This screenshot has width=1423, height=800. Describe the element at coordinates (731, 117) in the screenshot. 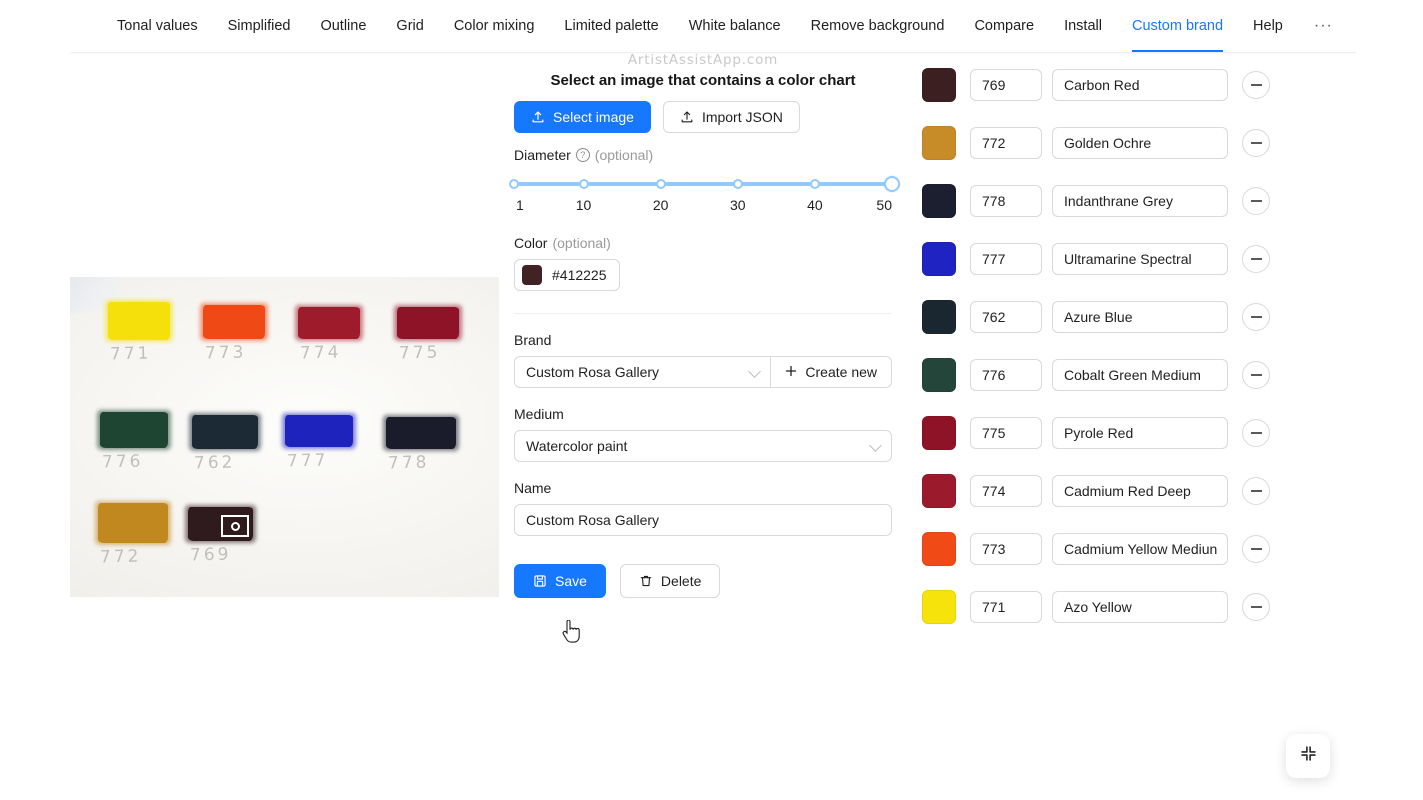

I see `import-json-button: Import JSON` at that location.